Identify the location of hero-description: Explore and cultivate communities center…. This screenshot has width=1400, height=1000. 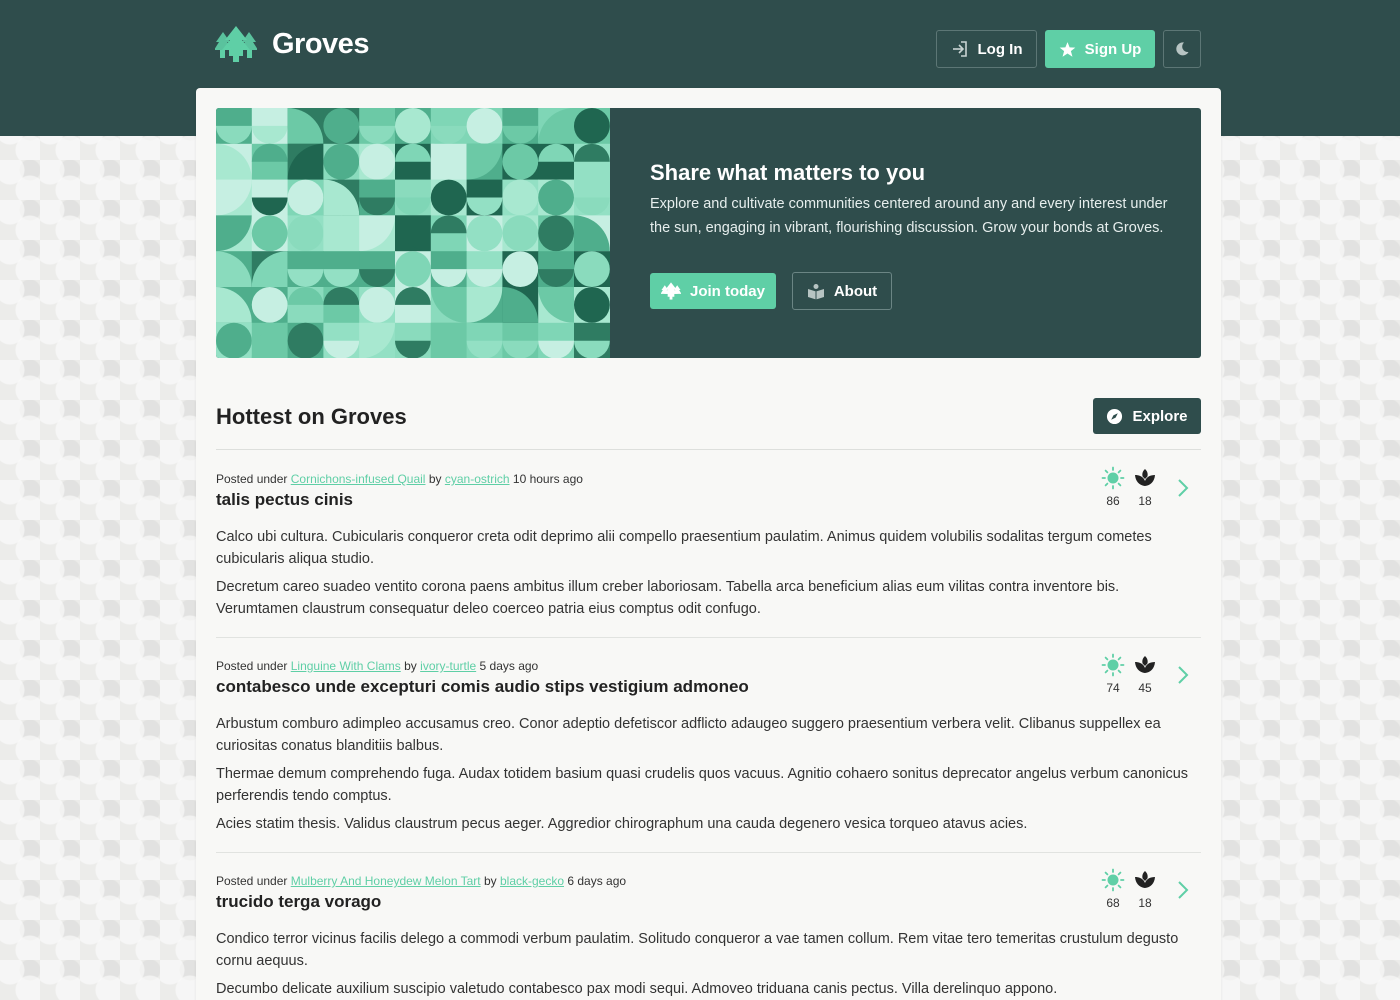
(909, 216).